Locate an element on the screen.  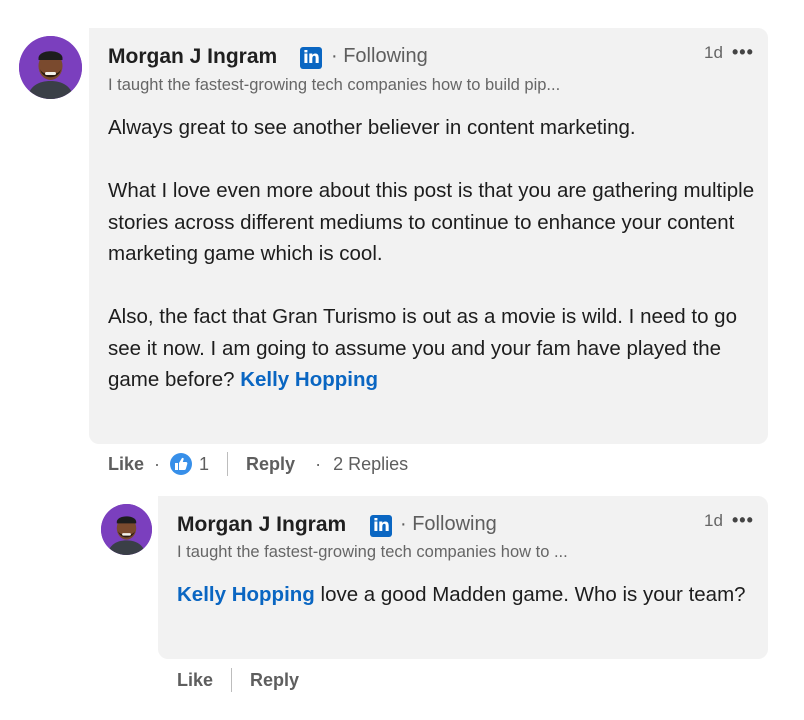
reply-author-name: Morgan J Ingram is located at coordinates (261, 525).